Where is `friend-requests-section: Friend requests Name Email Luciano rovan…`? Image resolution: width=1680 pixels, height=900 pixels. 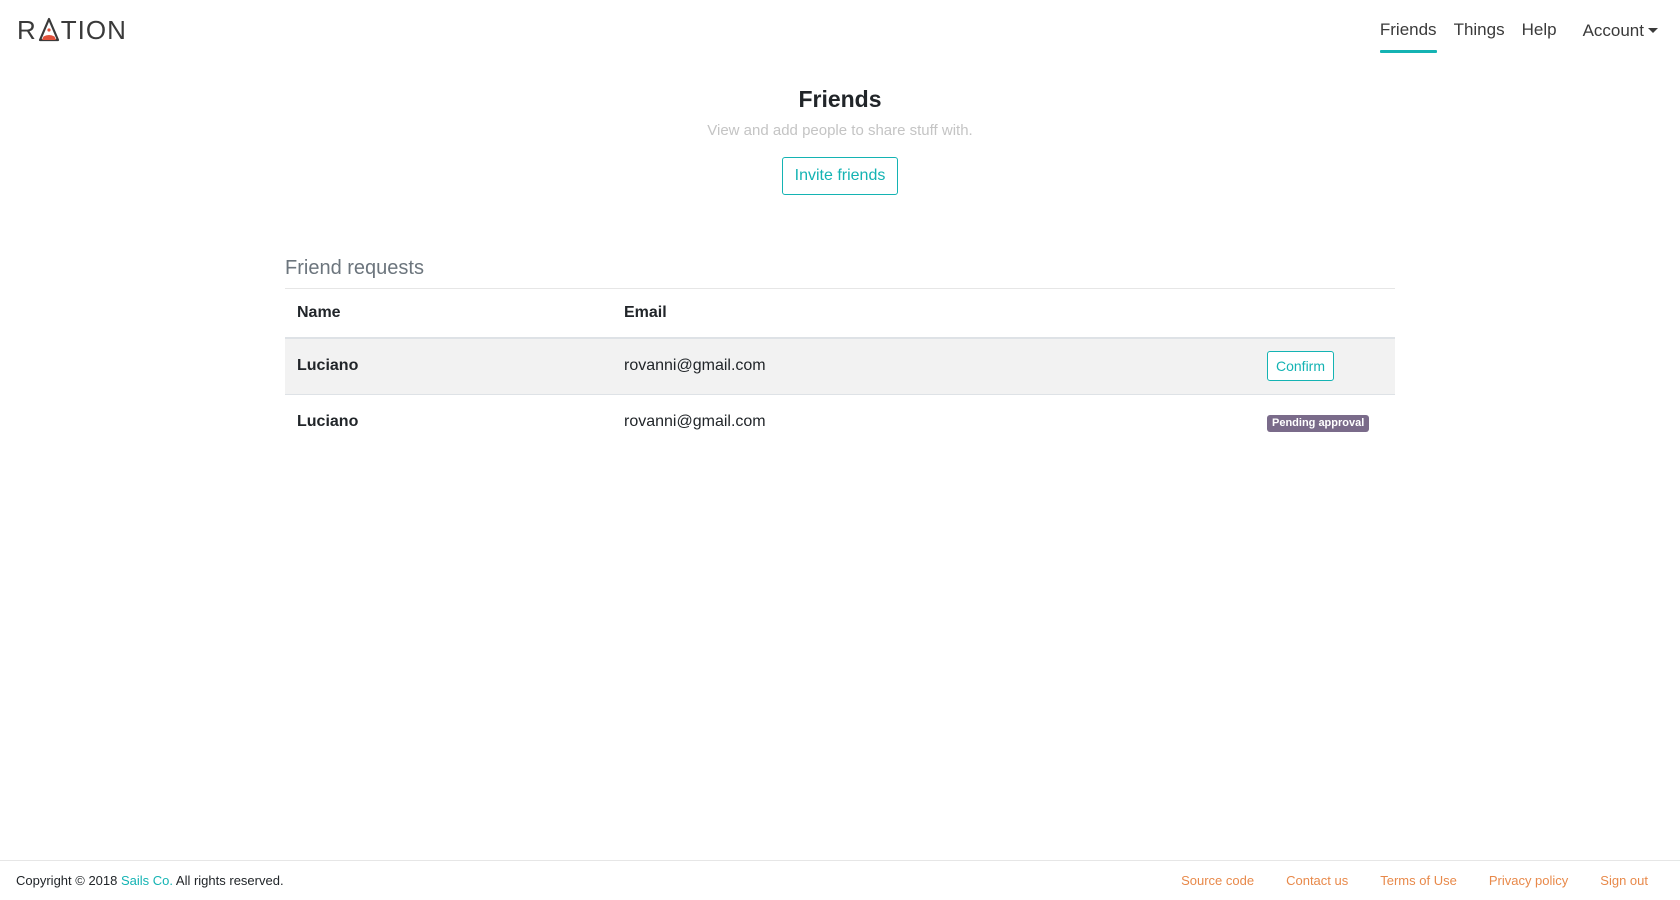 friend-requests-section: Friend requests Name Email Luciano rovan… is located at coordinates (840, 353).